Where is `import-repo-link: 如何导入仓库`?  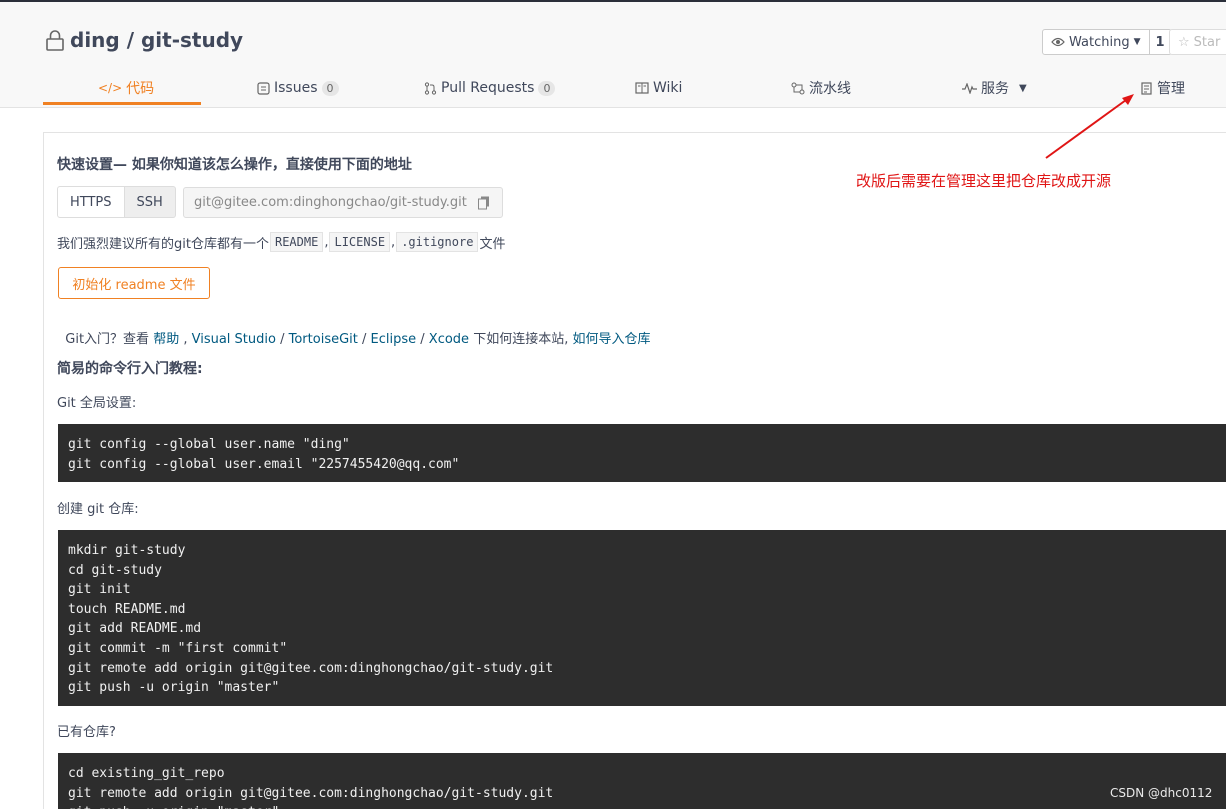 import-repo-link: 如何导入仓库 is located at coordinates (611, 339).